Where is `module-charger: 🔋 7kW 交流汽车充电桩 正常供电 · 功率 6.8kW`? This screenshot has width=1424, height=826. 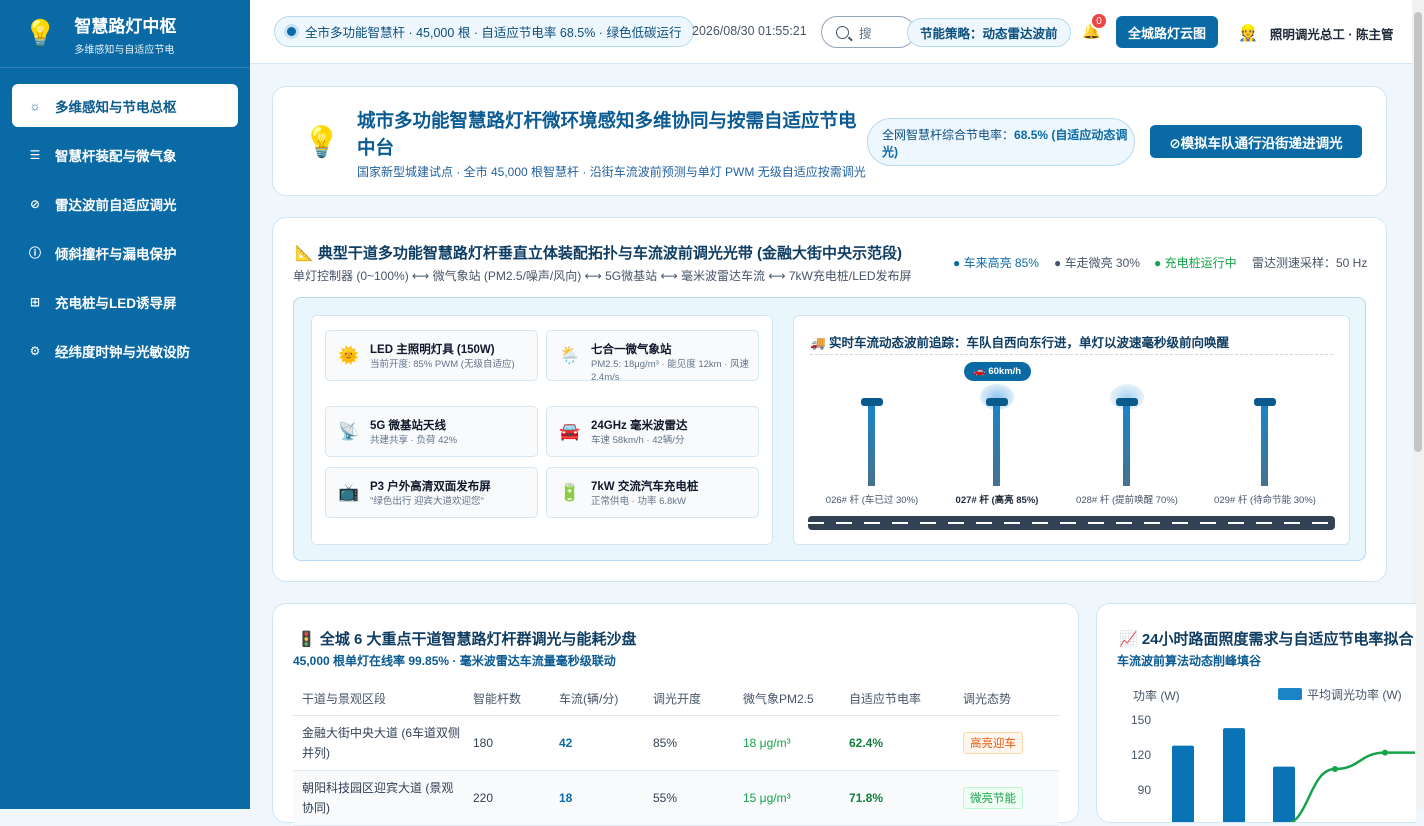
module-charger: 🔋 7kW 交流汽车充电桩 正常供电 · 功率 6.8kW is located at coordinates (652, 492).